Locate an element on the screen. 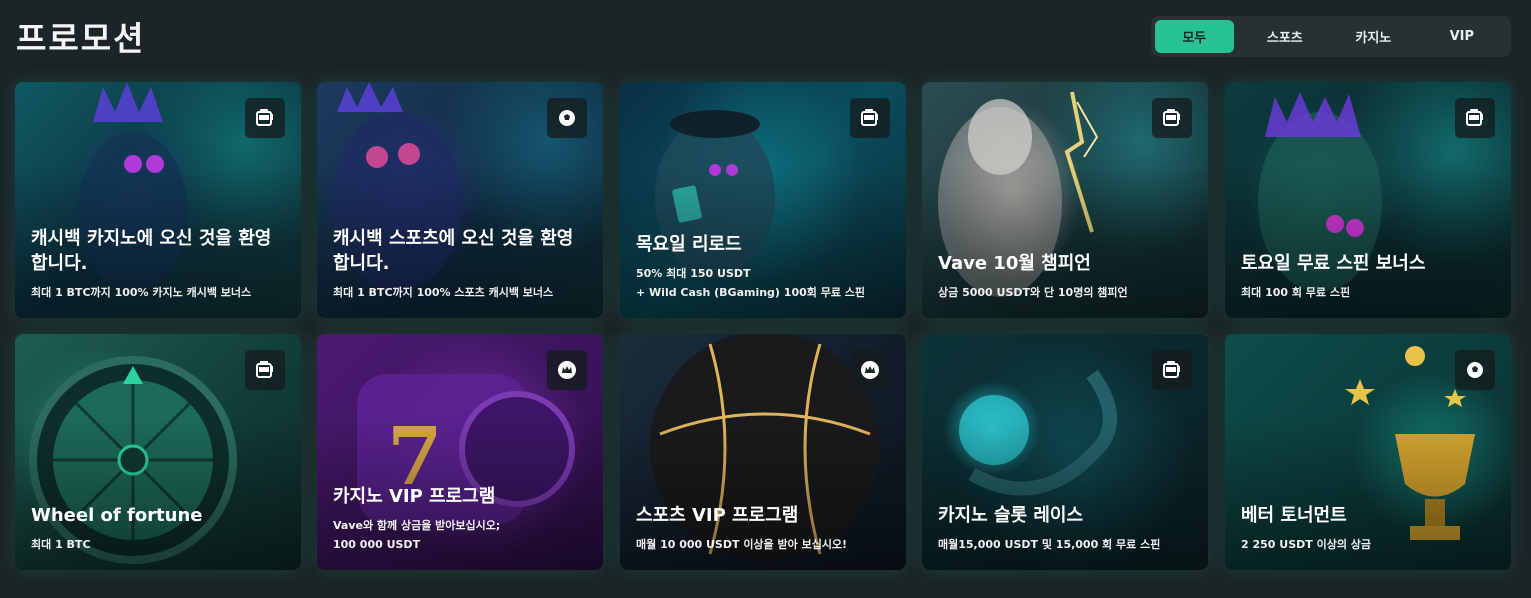 Image resolution: width=1531 pixels, height=598 pixels. page-title: 프로모션 is located at coordinates (81, 38).